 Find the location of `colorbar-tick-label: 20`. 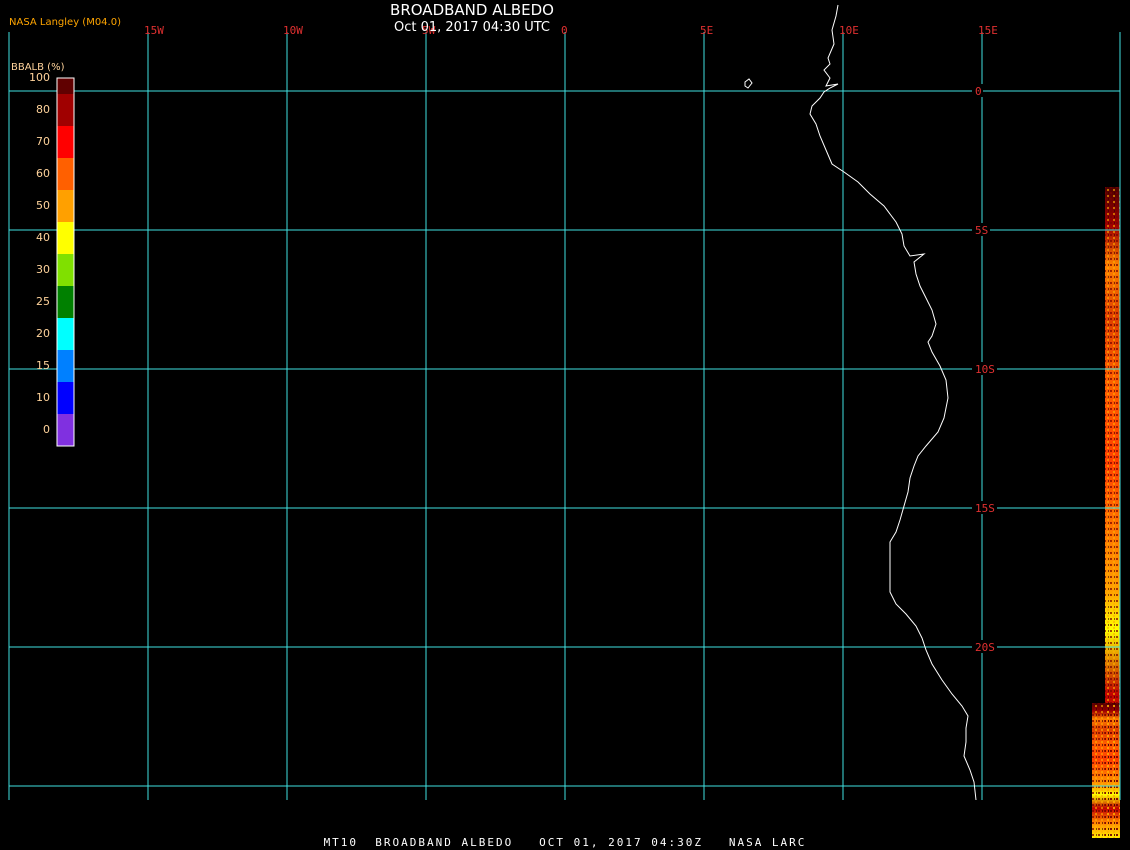

colorbar-tick-label: 20 is located at coordinates (43, 333).